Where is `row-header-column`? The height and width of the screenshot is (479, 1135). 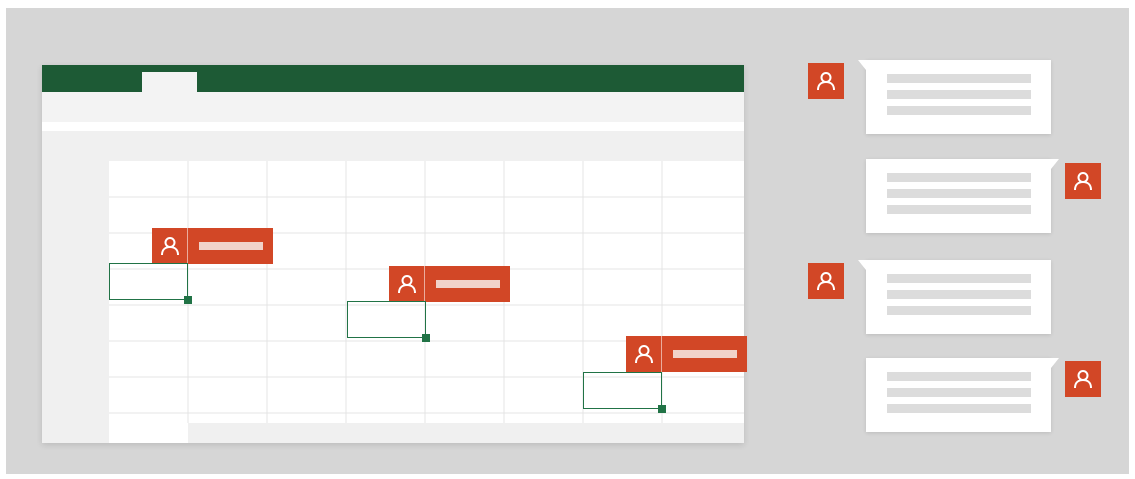 row-header-column is located at coordinates (75, 302).